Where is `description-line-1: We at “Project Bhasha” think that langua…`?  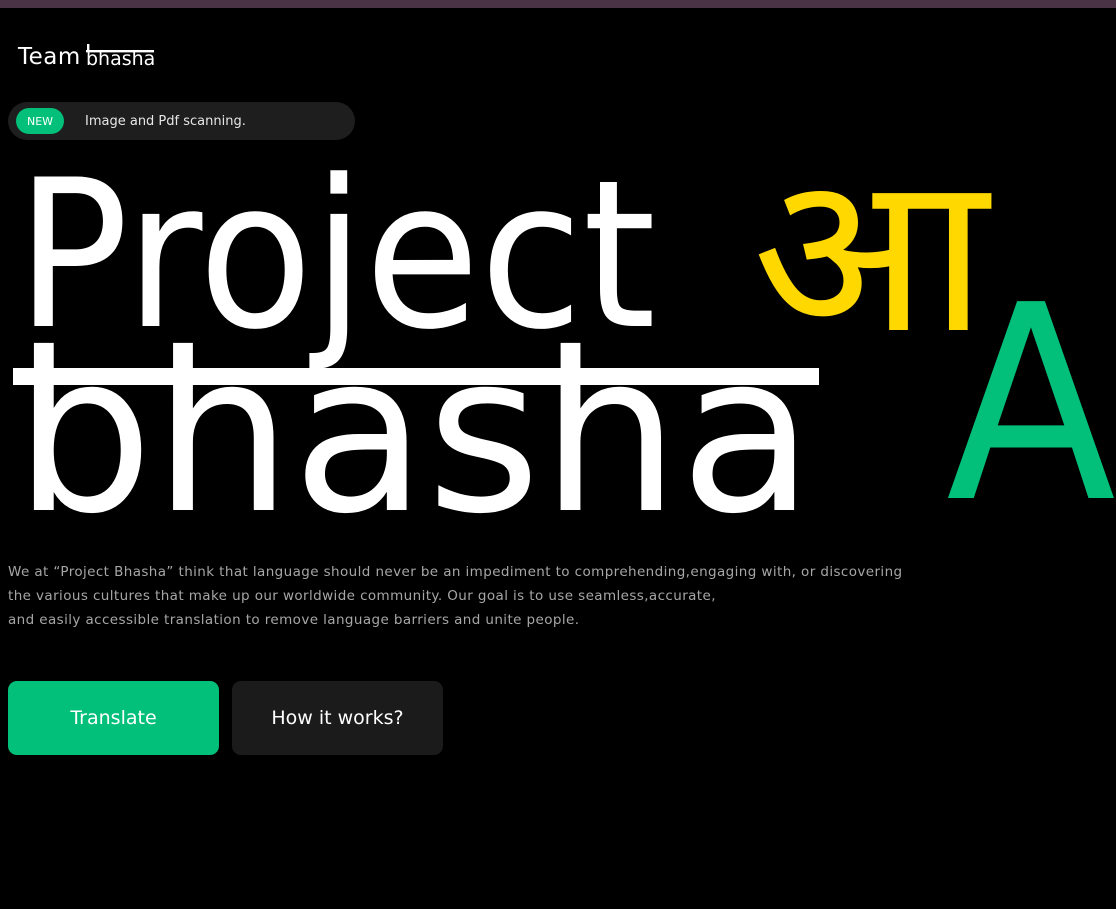
description-line-1: We at “Project Bhasha” think that langua… is located at coordinates (455, 572).